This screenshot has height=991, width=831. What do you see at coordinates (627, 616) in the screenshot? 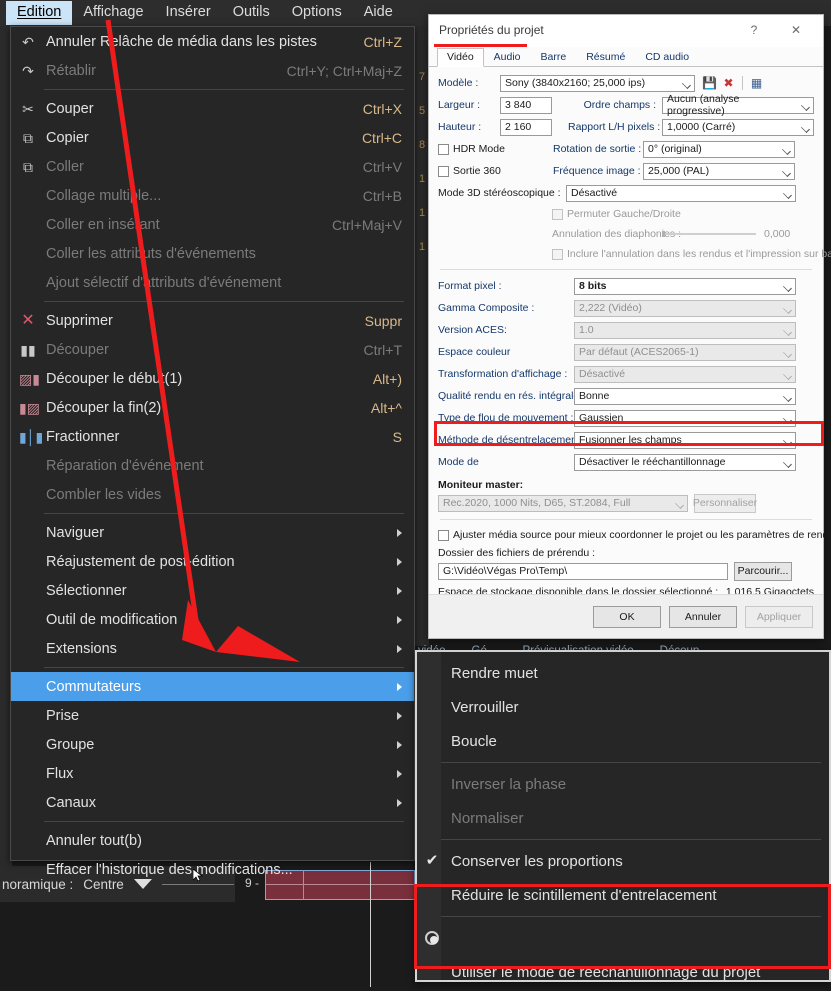
I see `ok-button: OK` at bounding box center [627, 616].